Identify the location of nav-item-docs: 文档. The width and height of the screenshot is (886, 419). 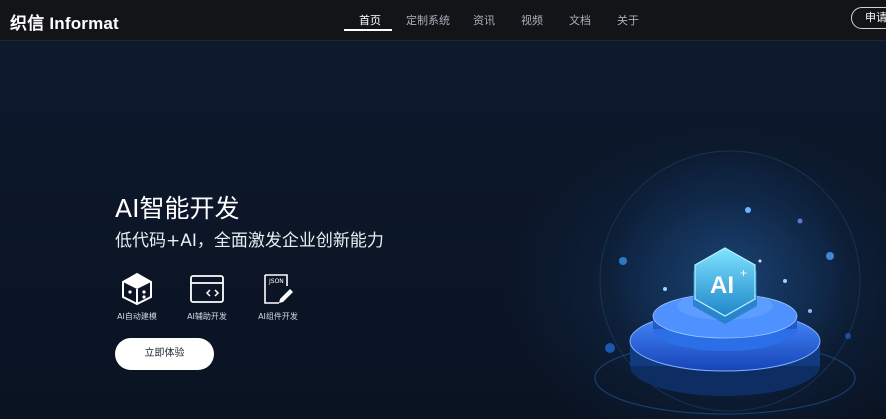
(580, 20).